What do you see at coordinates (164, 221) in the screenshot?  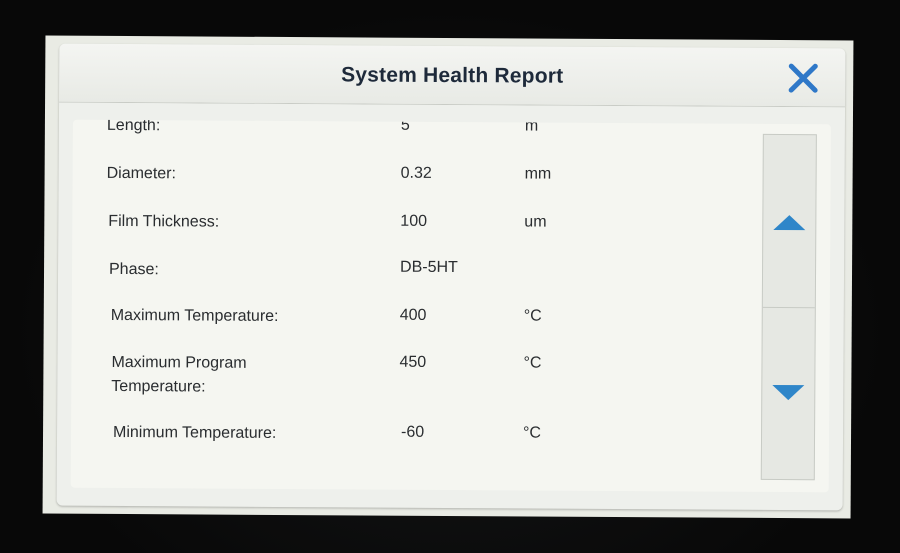 I see `row-label: Film Thickness:` at bounding box center [164, 221].